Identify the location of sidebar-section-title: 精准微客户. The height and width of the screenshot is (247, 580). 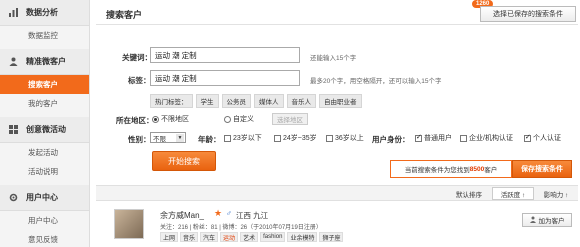
(46, 61).